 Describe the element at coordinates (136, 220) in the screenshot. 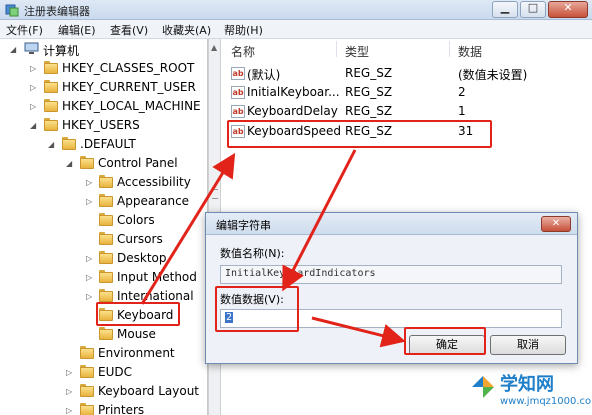

I see `tree-item-label: Colors` at that location.